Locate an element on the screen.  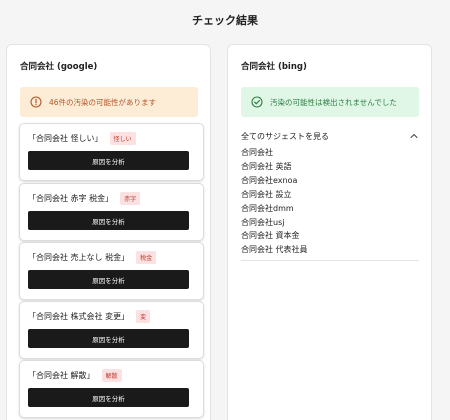
chevron-up-icon is located at coordinates (414, 136).